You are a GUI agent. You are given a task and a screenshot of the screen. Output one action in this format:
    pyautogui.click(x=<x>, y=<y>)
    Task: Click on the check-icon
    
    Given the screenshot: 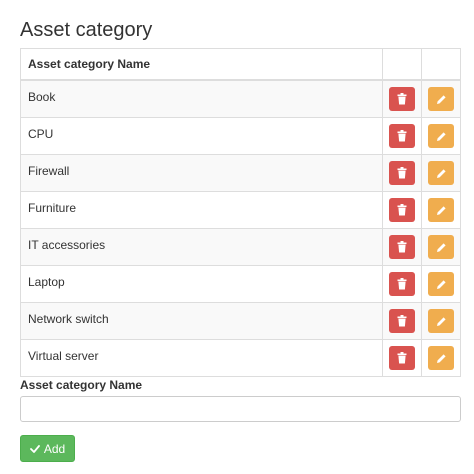 What is the action you would take?
    pyautogui.click(x=34, y=449)
    